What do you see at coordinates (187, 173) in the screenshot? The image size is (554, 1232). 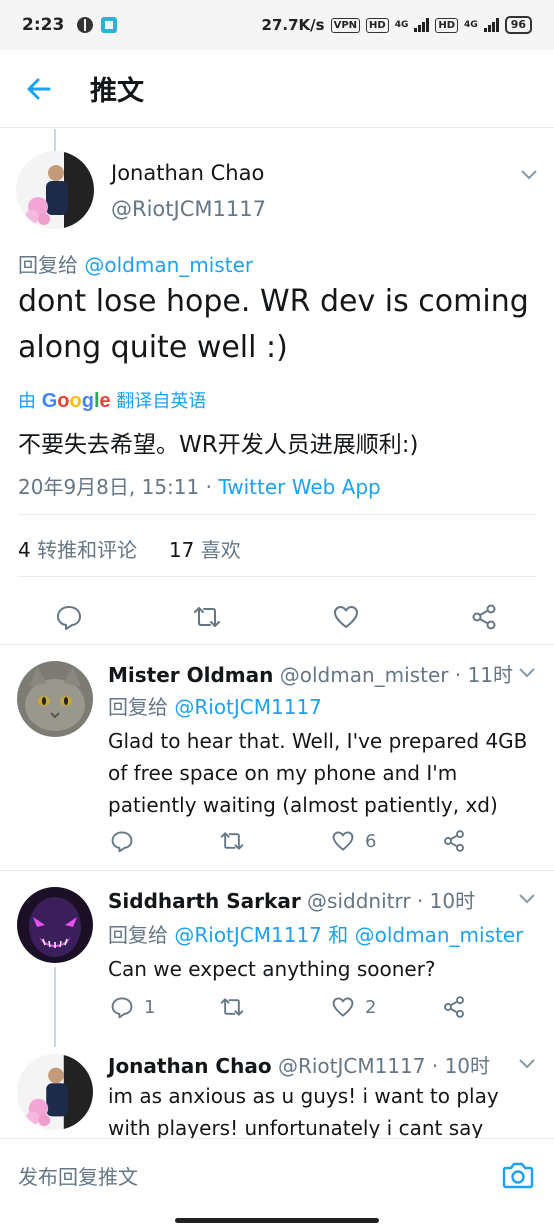 I see `author-name: Jonathan Chao` at bounding box center [187, 173].